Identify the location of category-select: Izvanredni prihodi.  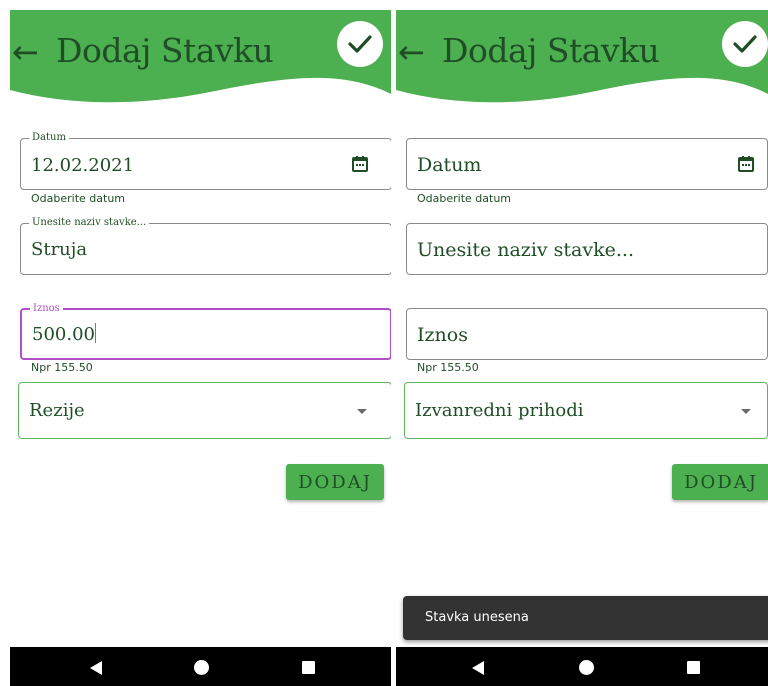
(586, 410).